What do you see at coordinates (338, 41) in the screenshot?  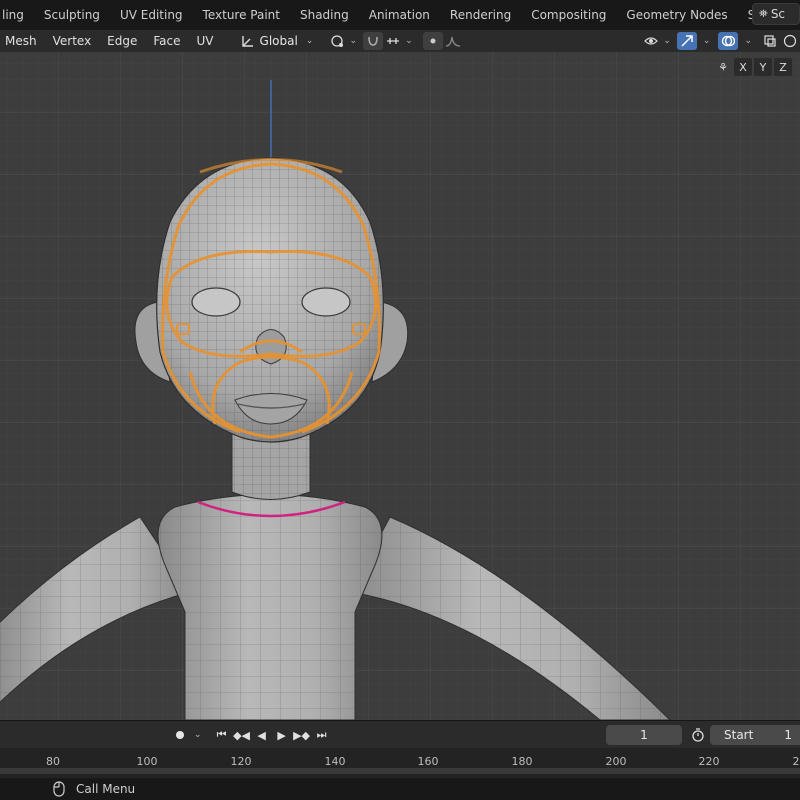 I see `pivot-point-icon` at bounding box center [338, 41].